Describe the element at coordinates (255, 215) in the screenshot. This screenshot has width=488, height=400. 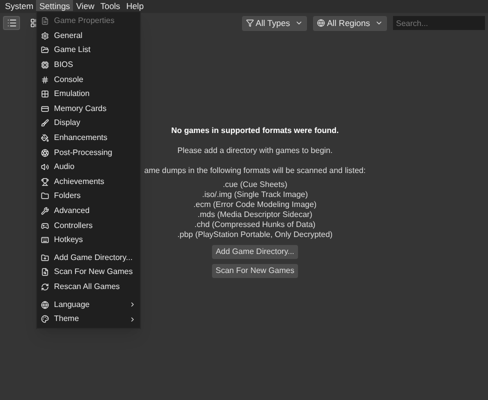
I see `format-entry: .mds (Media Descriptor Sidecar)` at that location.